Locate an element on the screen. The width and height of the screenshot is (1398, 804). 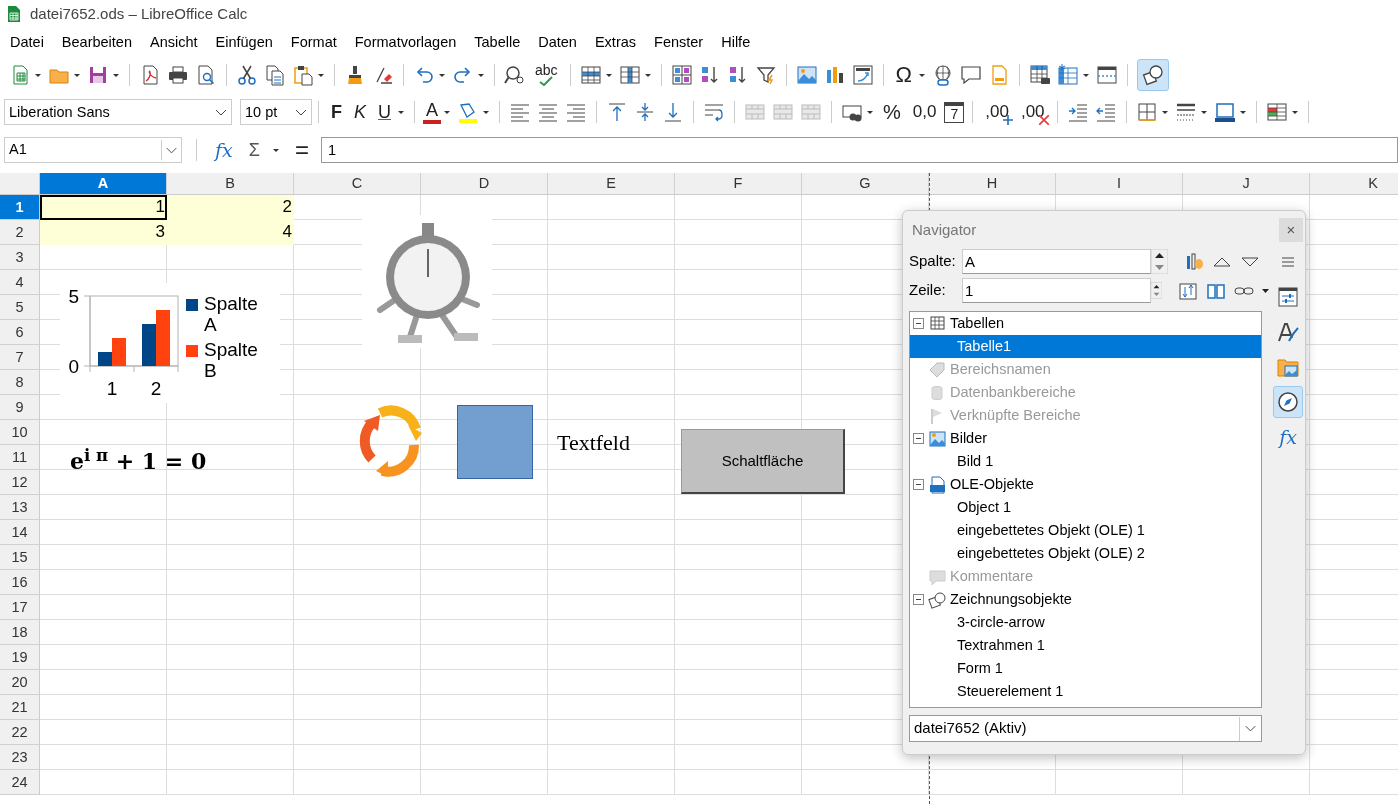
row-header: 16 is located at coordinates (20, 583).